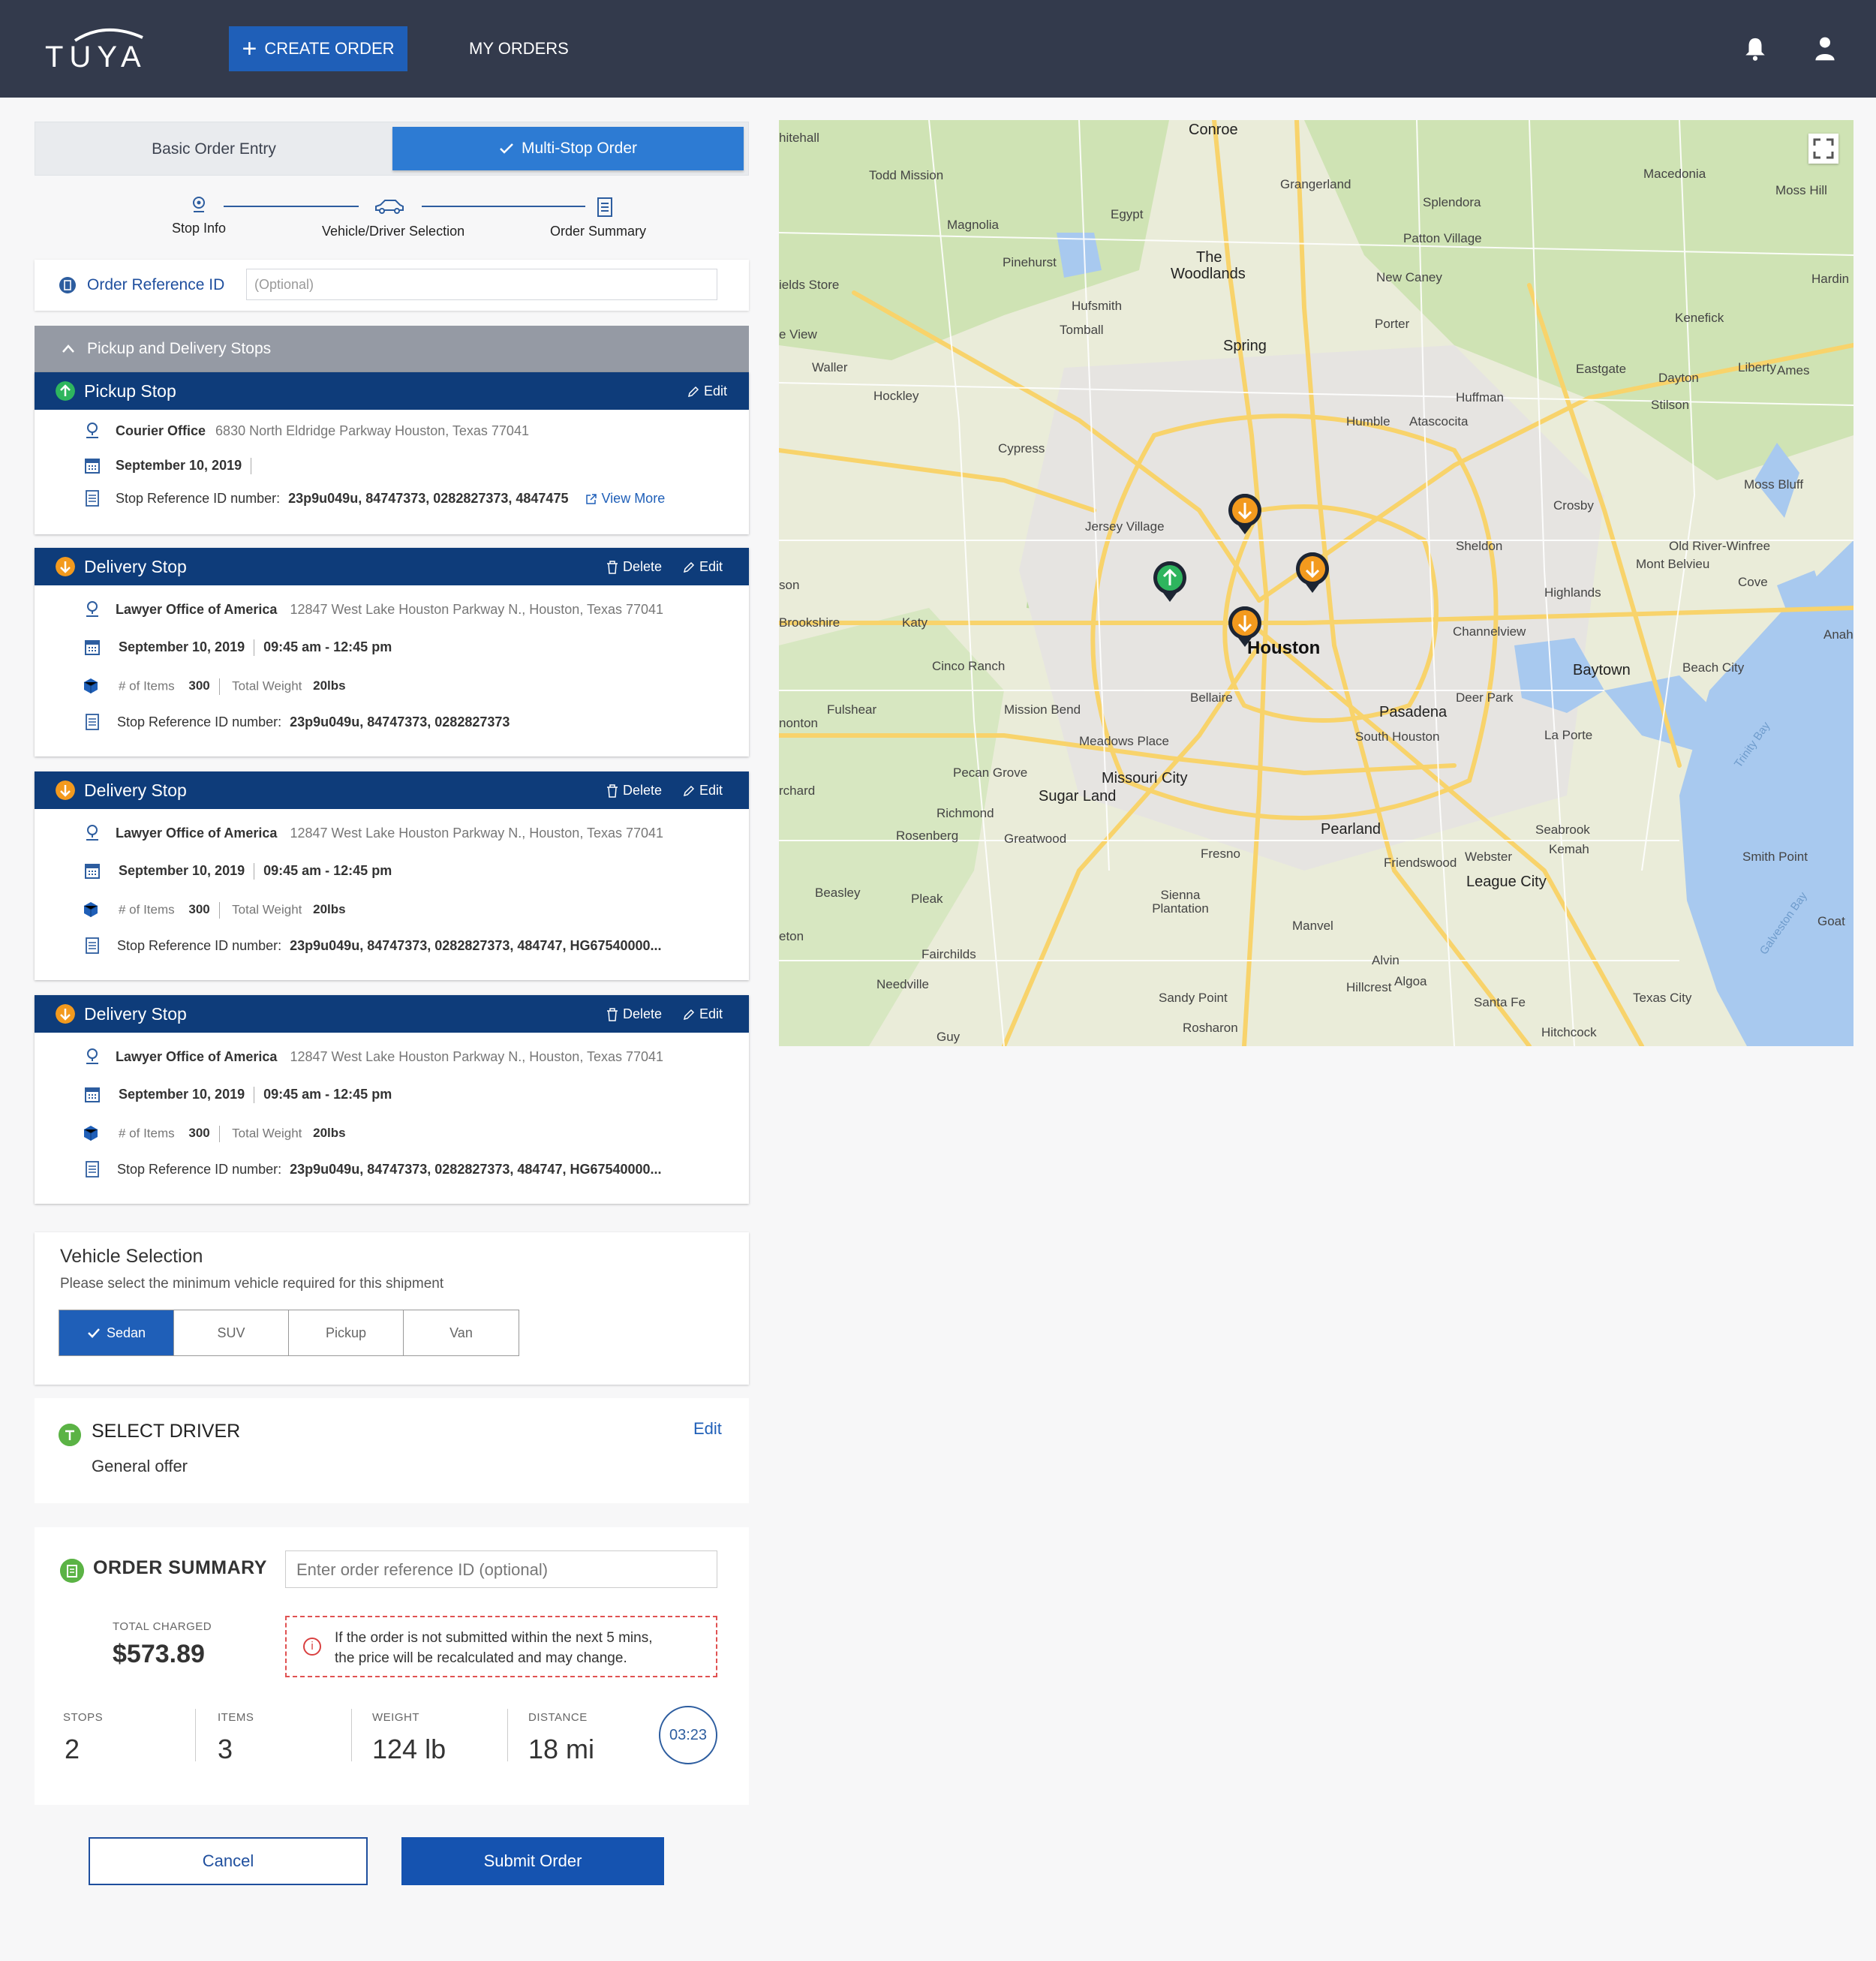 The width and height of the screenshot is (1876, 1961). What do you see at coordinates (1082, 330) in the screenshot?
I see `map-label: Tomball` at bounding box center [1082, 330].